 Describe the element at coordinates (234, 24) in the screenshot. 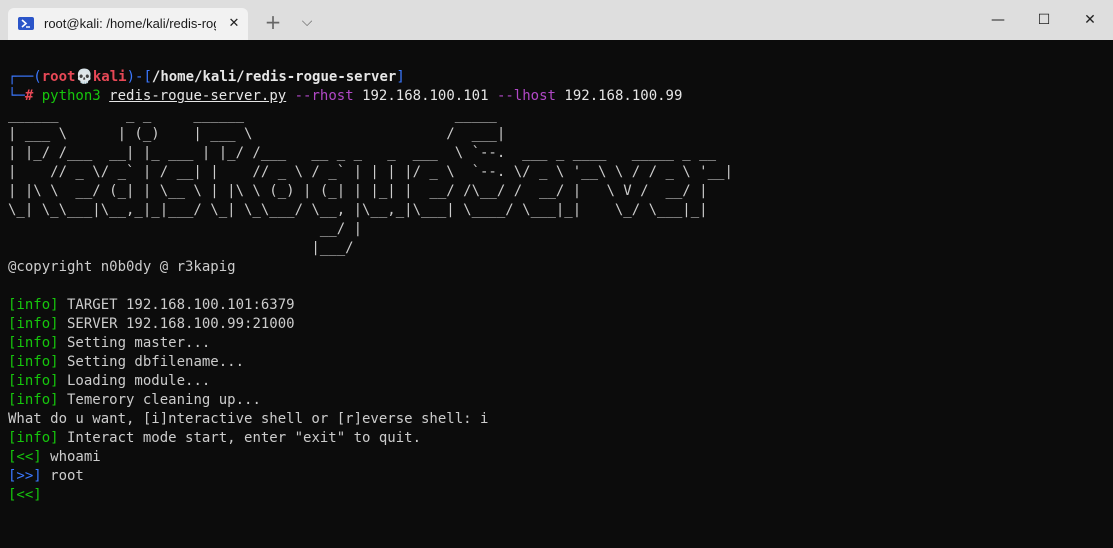

I see `tab-close-icon: ✕` at that location.